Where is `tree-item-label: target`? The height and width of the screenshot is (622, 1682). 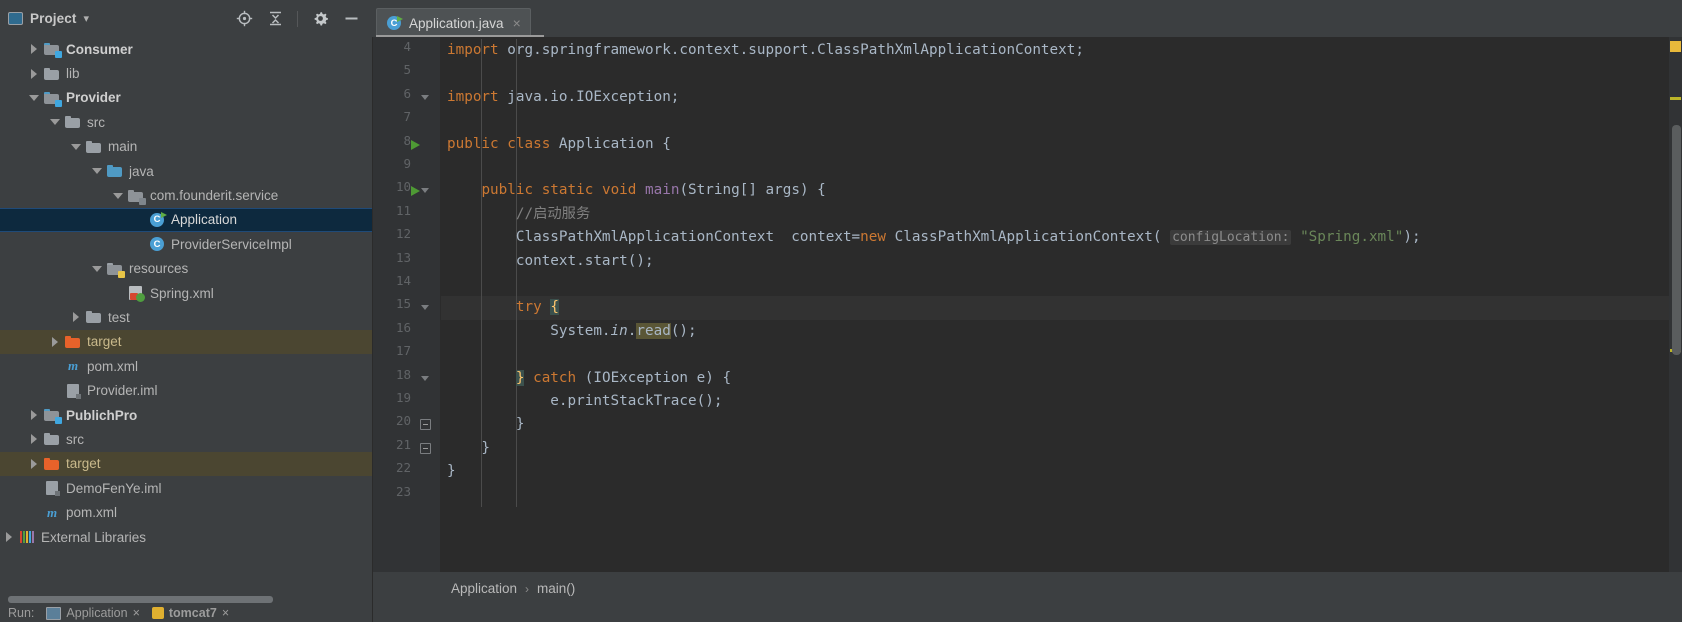
tree-item-label: target is located at coordinates (104, 342).